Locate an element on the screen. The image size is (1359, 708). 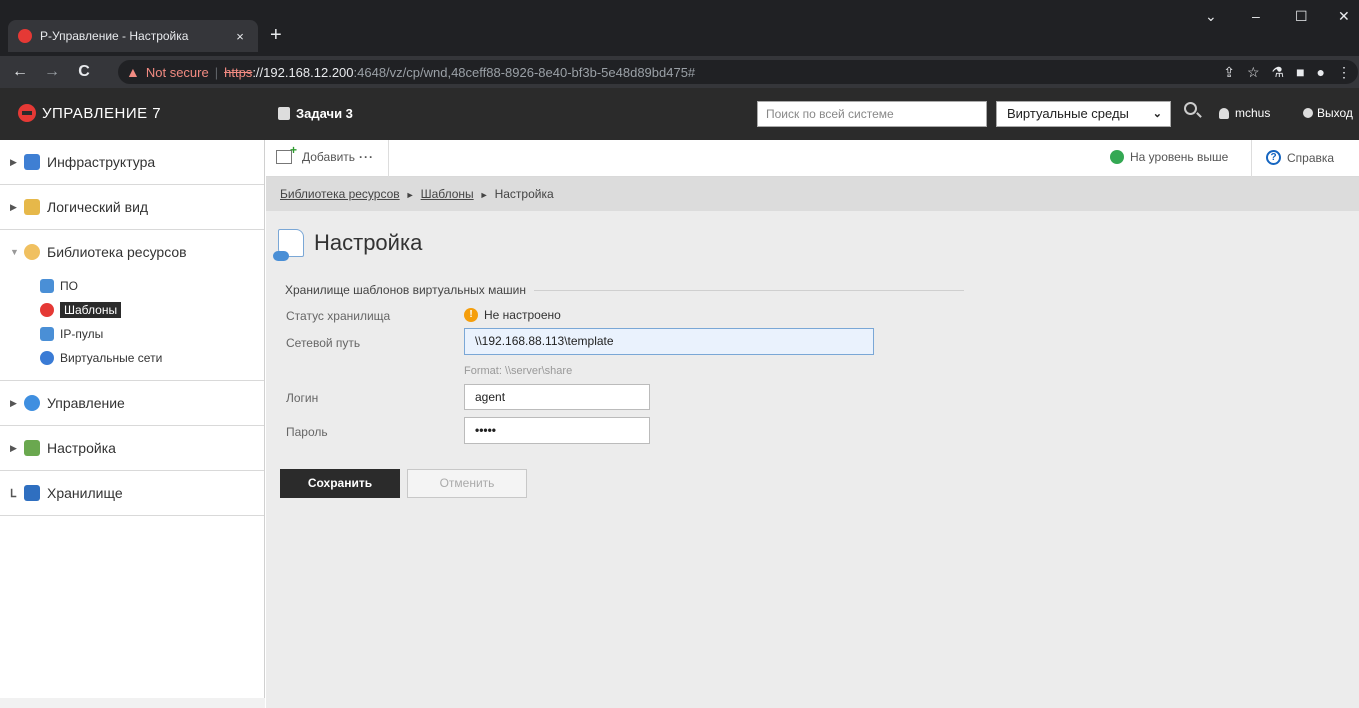
collapse-arrow-icon: ▼ is located at coordinates (17, 252).